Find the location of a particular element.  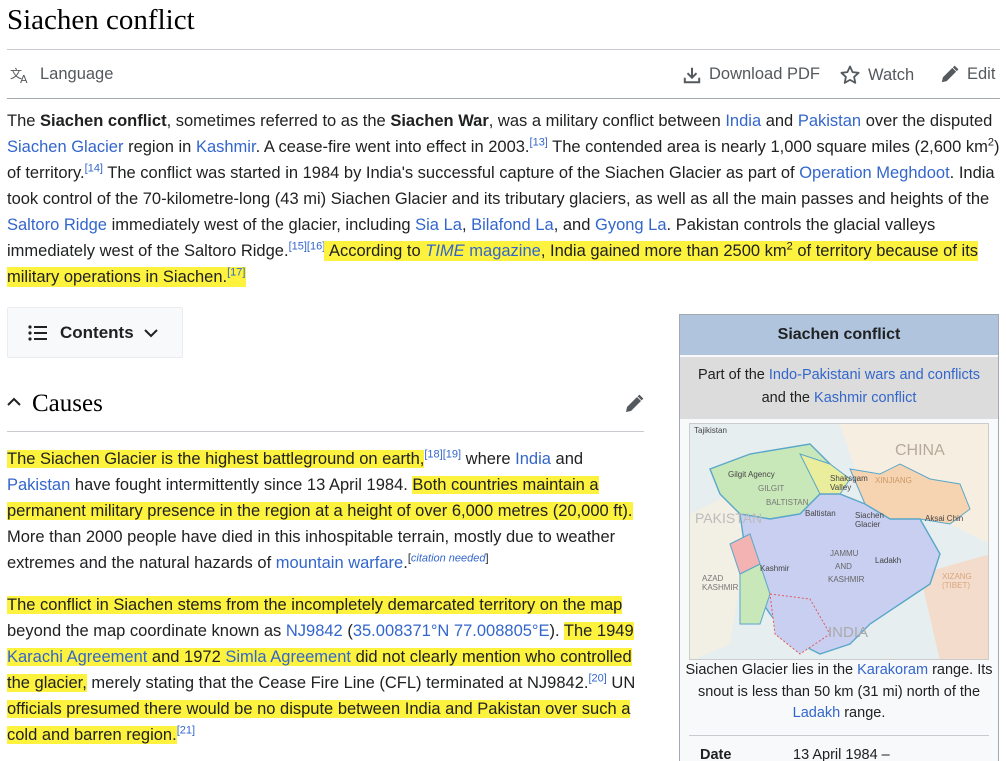

link-time-magazine: TIME magazine is located at coordinates (483, 251).